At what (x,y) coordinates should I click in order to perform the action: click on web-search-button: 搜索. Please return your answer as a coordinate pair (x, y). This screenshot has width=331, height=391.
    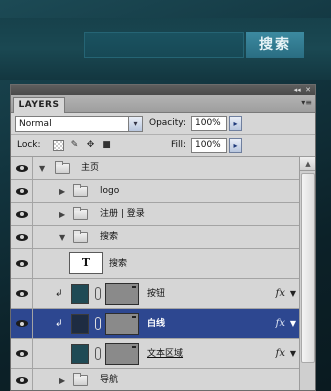
    Looking at the image, I should click on (275, 45).